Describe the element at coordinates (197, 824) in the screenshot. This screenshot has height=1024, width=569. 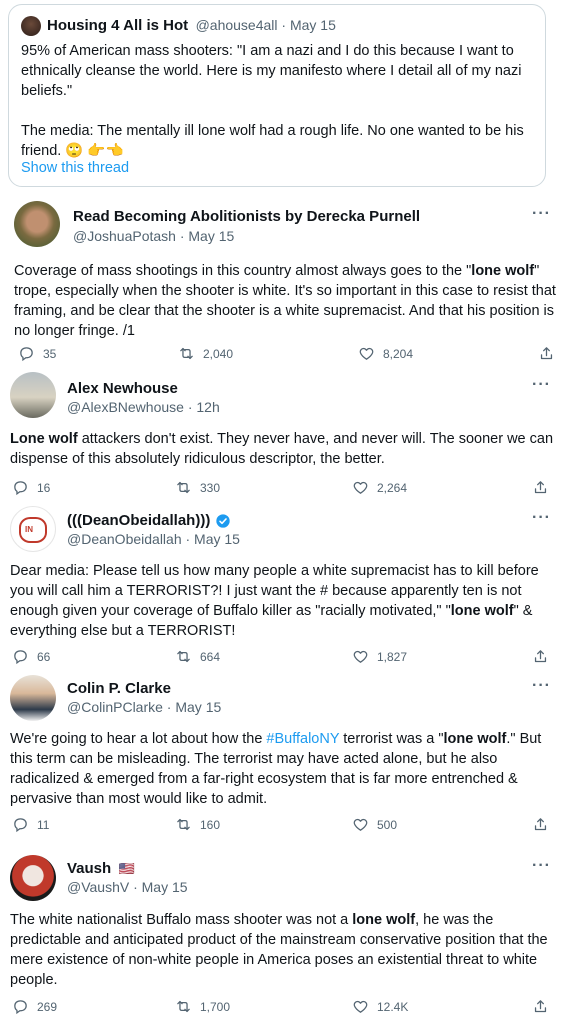
I see `retweet-button: 160` at that location.